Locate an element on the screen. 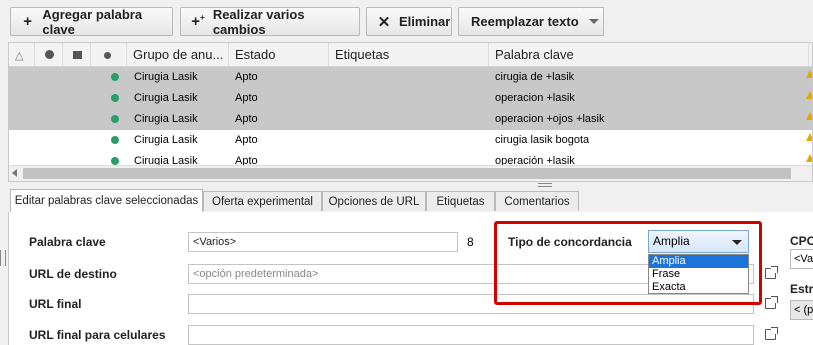 The width and height of the screenshot is (813, 345). header-labels: Etiquetas is located at coordinates (409, 54).